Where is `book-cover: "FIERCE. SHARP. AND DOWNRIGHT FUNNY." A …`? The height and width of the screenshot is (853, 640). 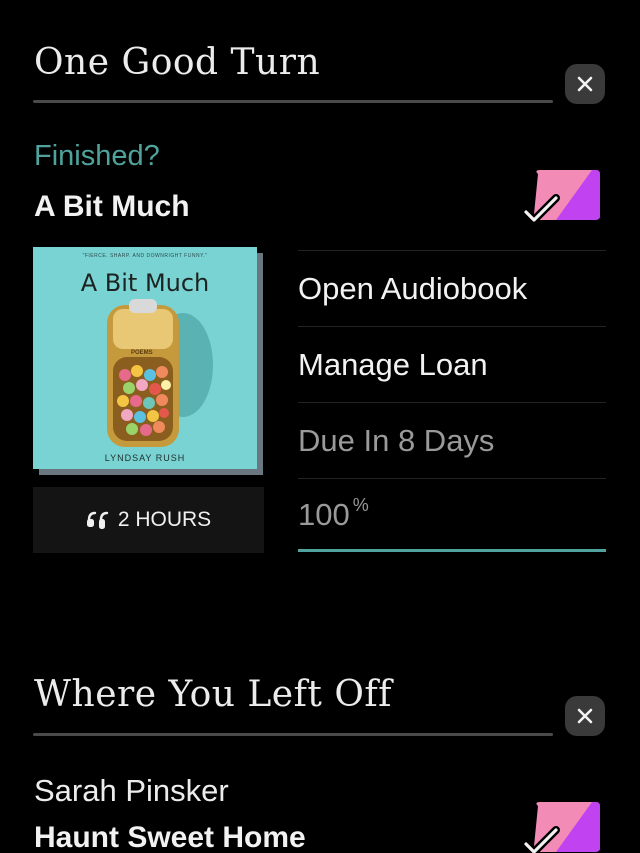 book-cover: "FIERCE. SHARP. AND DOWNRIGHT FUNNY." A … is located at coordinates (145, 358).